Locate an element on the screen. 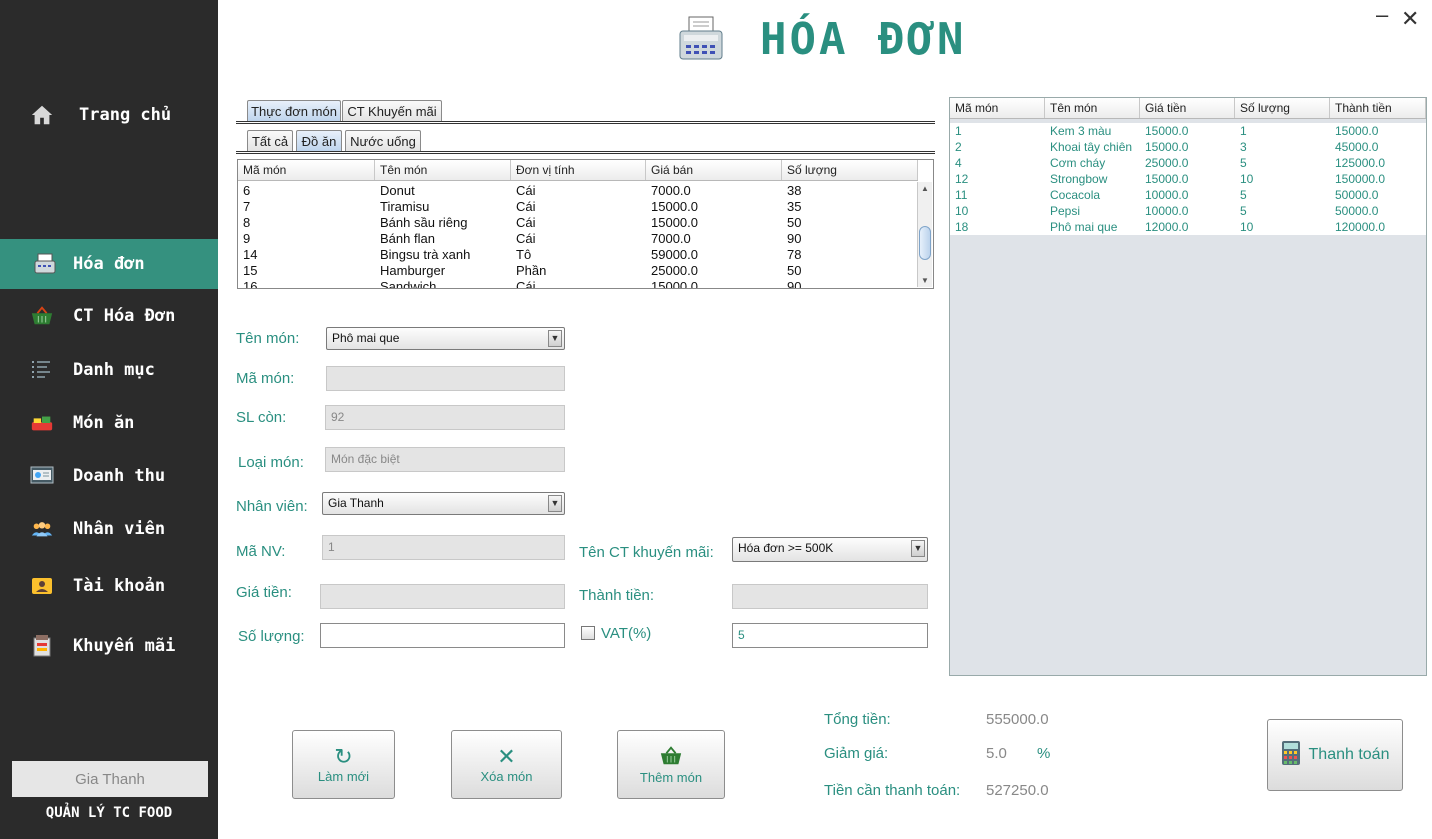 The height and width of the screenshot is (839, 1432). sidebar-item-promotion: Khuyến mãi is located at coordinates (109, 646).